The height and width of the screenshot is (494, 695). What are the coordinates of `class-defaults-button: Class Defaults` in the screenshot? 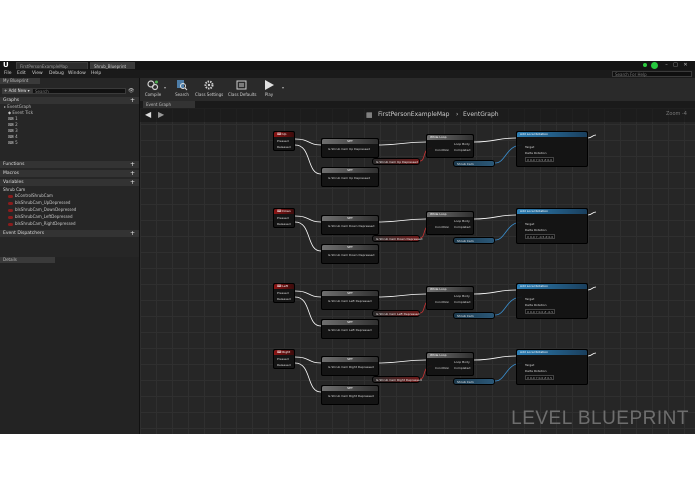 It's located at (242, 89).